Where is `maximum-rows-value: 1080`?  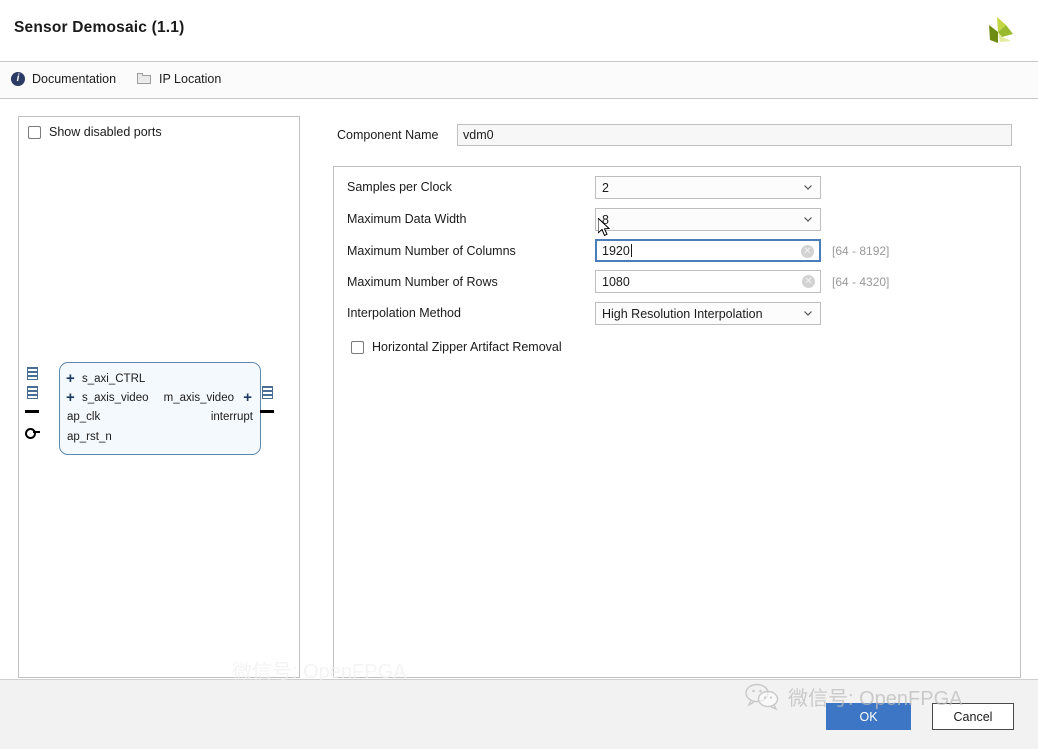 maximum-rows-value: 1080 is located at coordinates (616, 282).